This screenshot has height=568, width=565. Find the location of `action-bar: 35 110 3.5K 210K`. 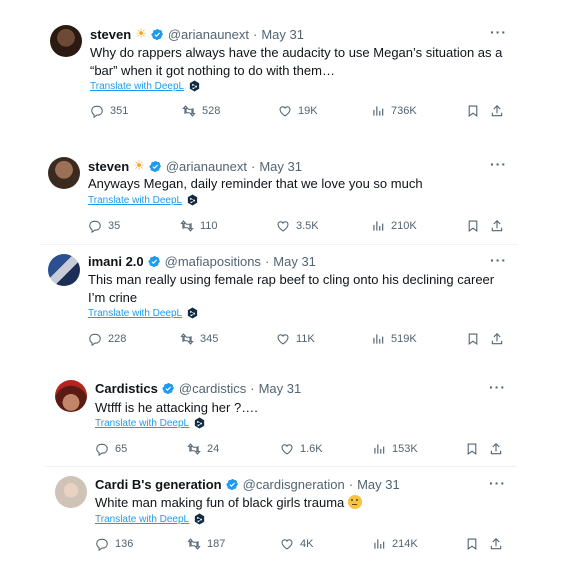

action-bar: 35 110 3.5K 210K is located at coordinates (298, 228).